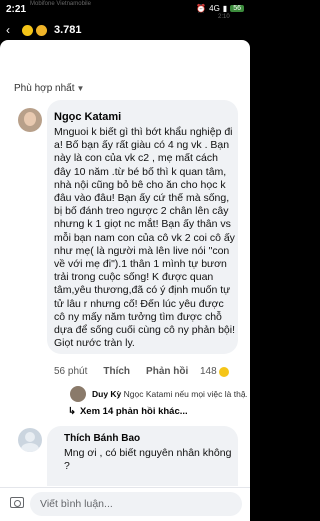  What do you see at coordinates (201, 8) in the screenshot?
I see `alarm-icon: ⏰` at bounding box center [201, 8].